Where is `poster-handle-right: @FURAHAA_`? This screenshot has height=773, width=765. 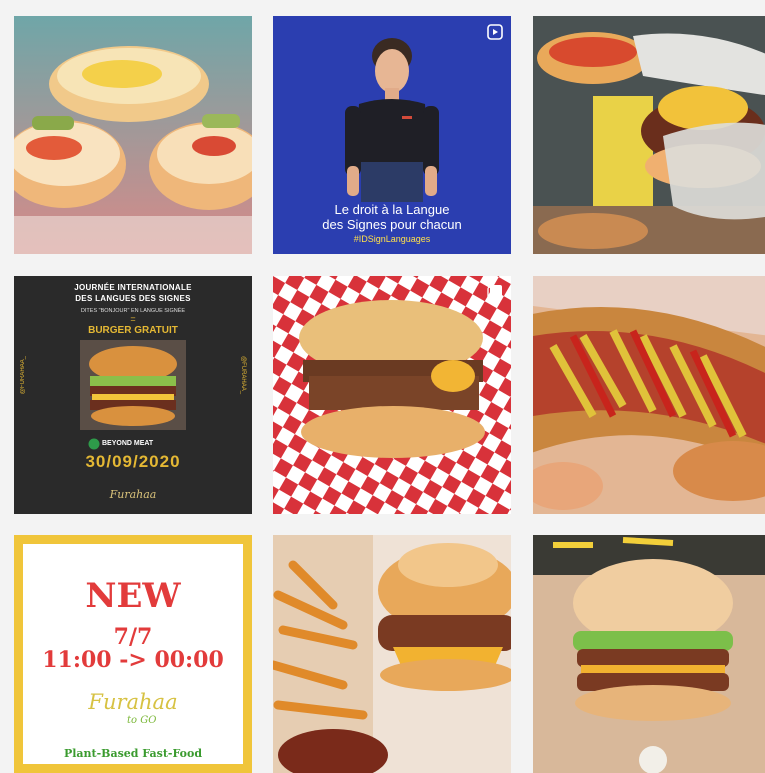 poster-handle-right: @FURAHAA_ is located at coordinates (243, 375).